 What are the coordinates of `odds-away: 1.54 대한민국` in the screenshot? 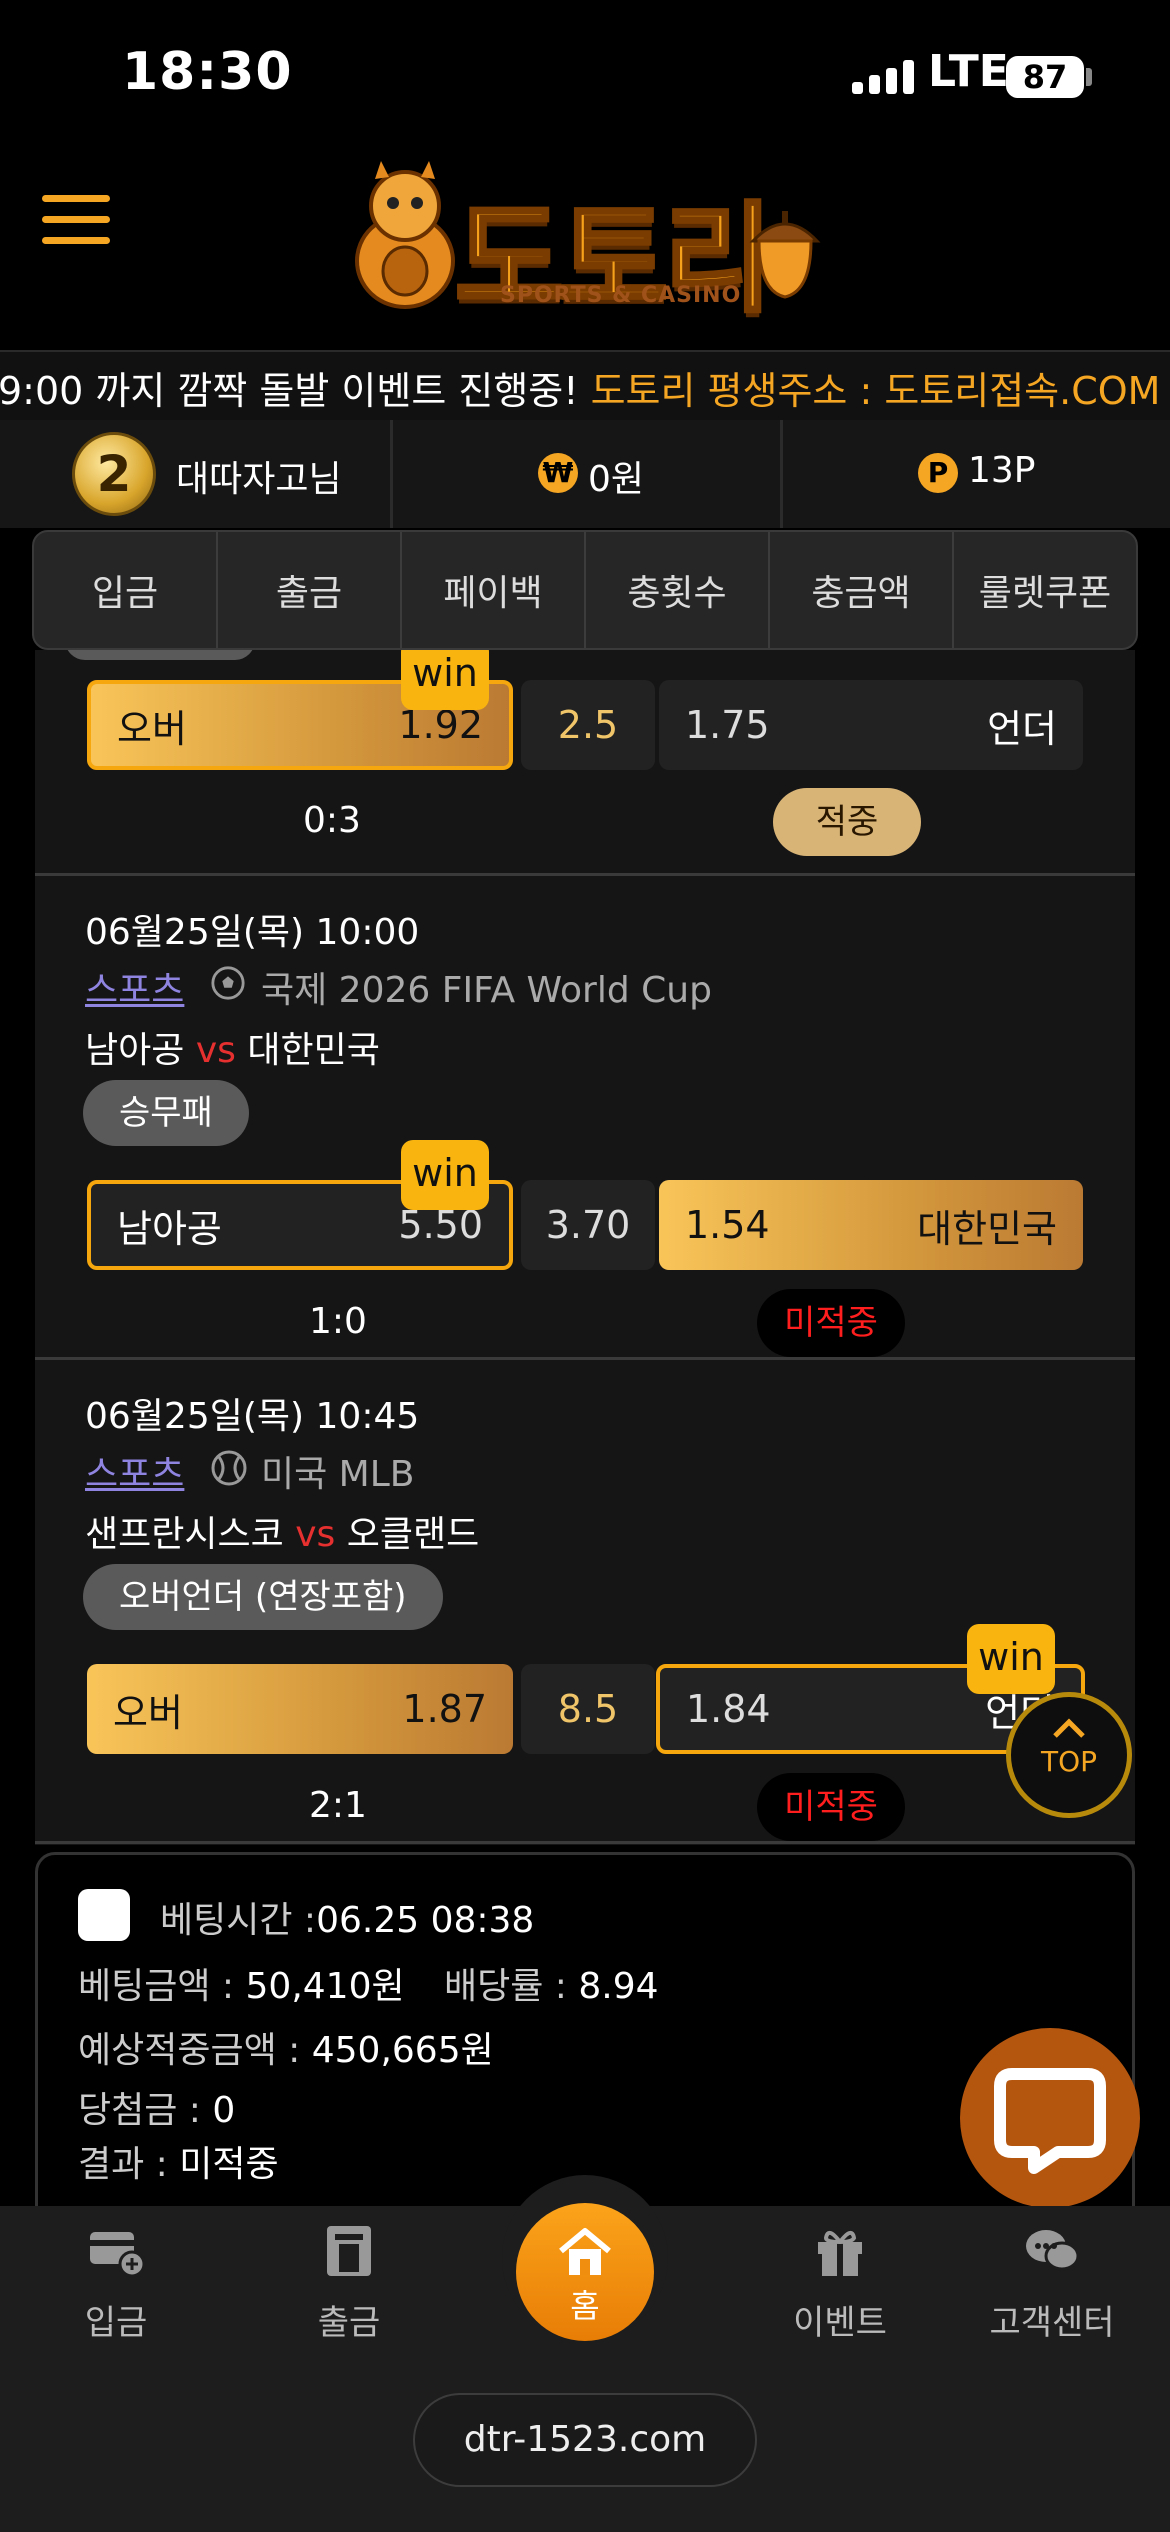 It's located at (871, 1225).